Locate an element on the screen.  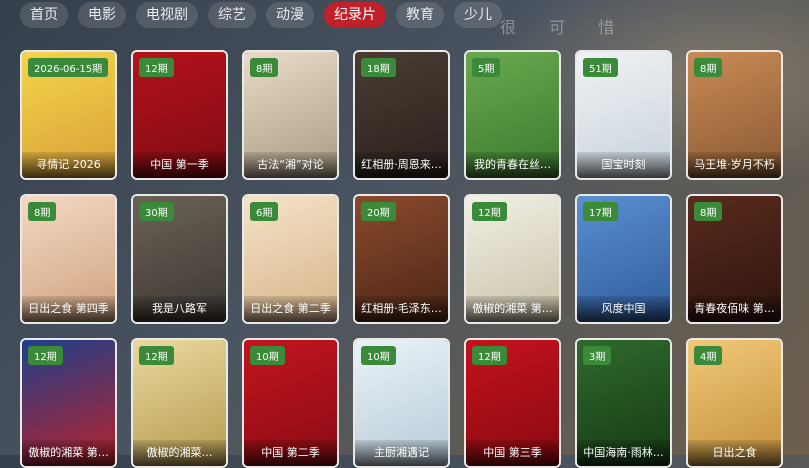
background-text: 很 可 惜 is located at coordinates (564, 27).